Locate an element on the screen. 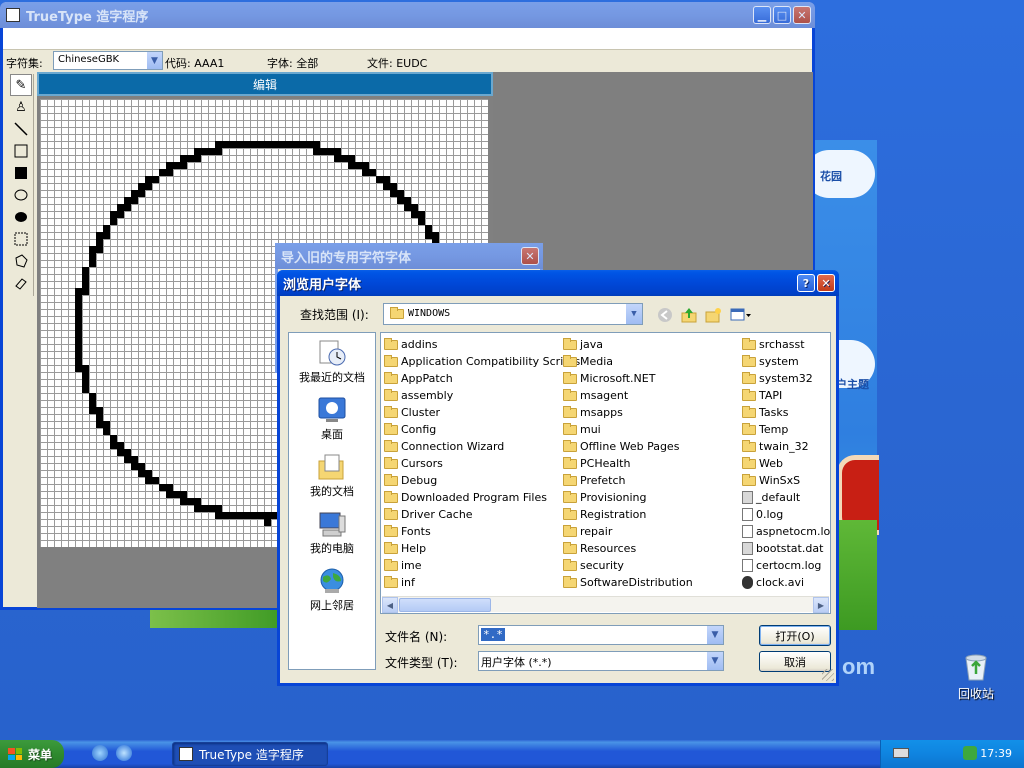 The width and height of the screenshot is (1024, 768). file-item: _default is located at coordinates (786, 497).